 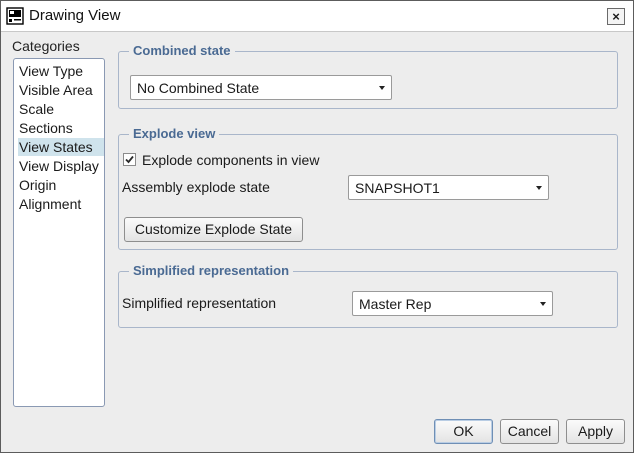 I want to click on close-icon: ×, so click(x=616, y=16).